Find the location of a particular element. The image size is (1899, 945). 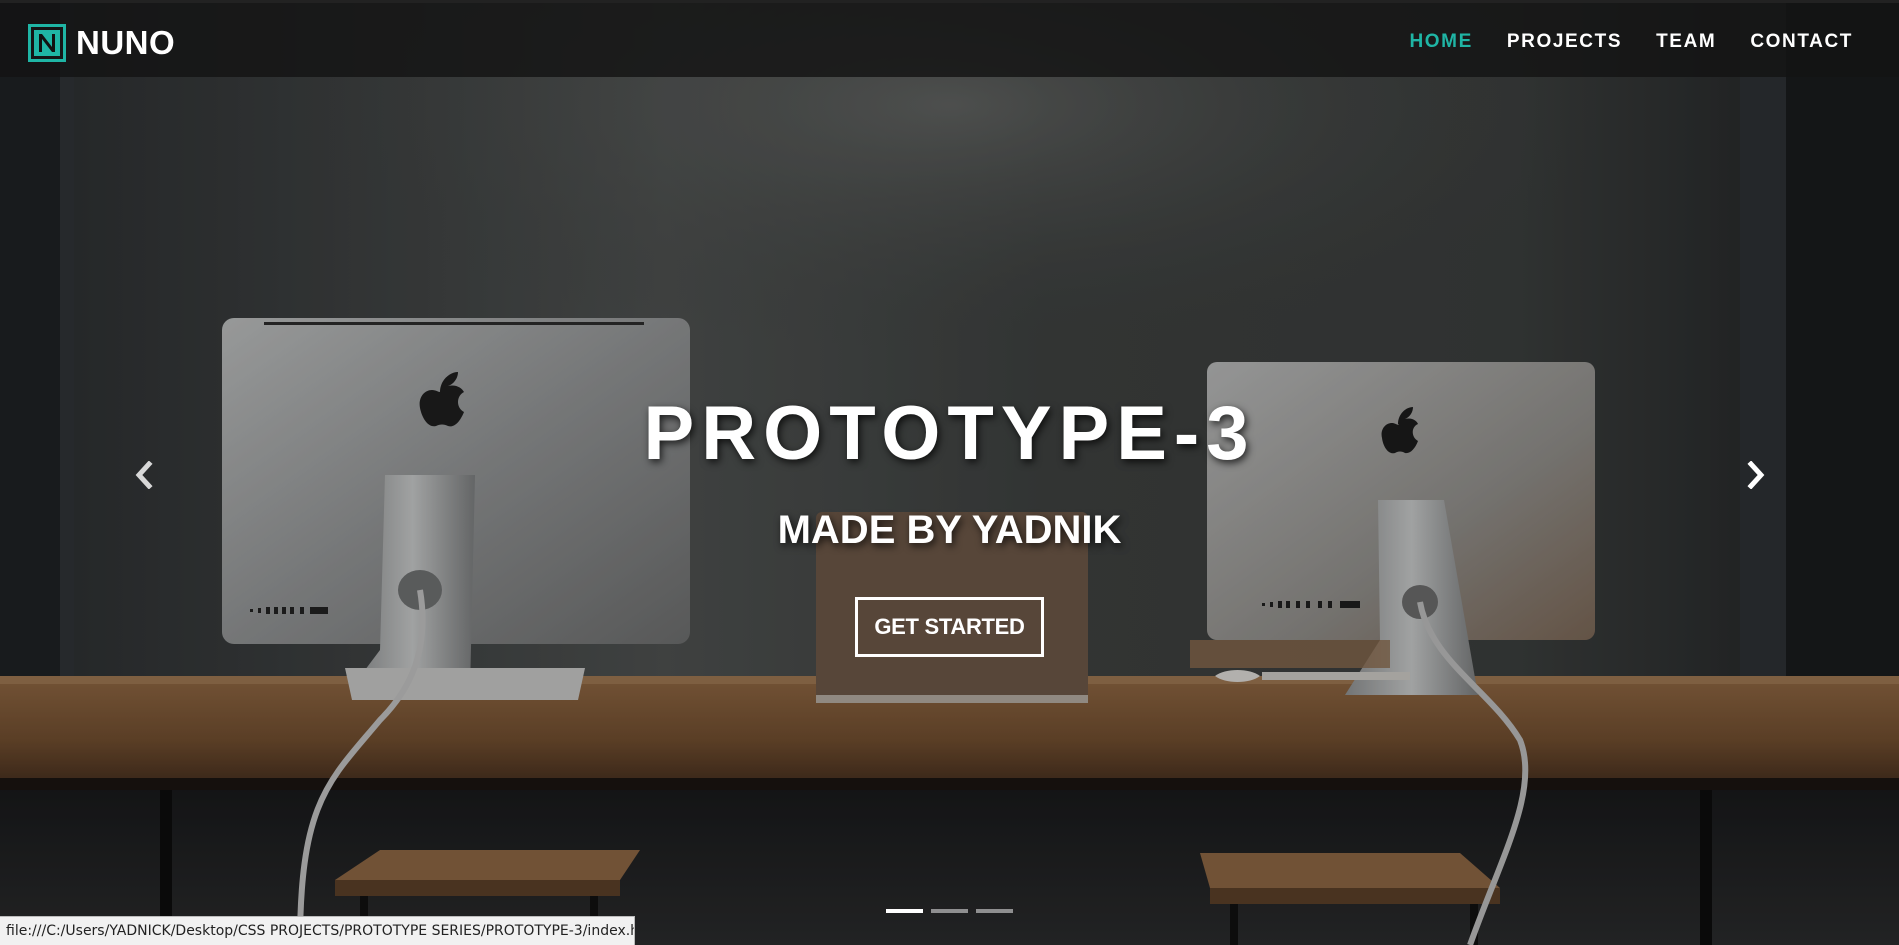

get-started-button: GET STARTED is located at coordinates (949, 627).